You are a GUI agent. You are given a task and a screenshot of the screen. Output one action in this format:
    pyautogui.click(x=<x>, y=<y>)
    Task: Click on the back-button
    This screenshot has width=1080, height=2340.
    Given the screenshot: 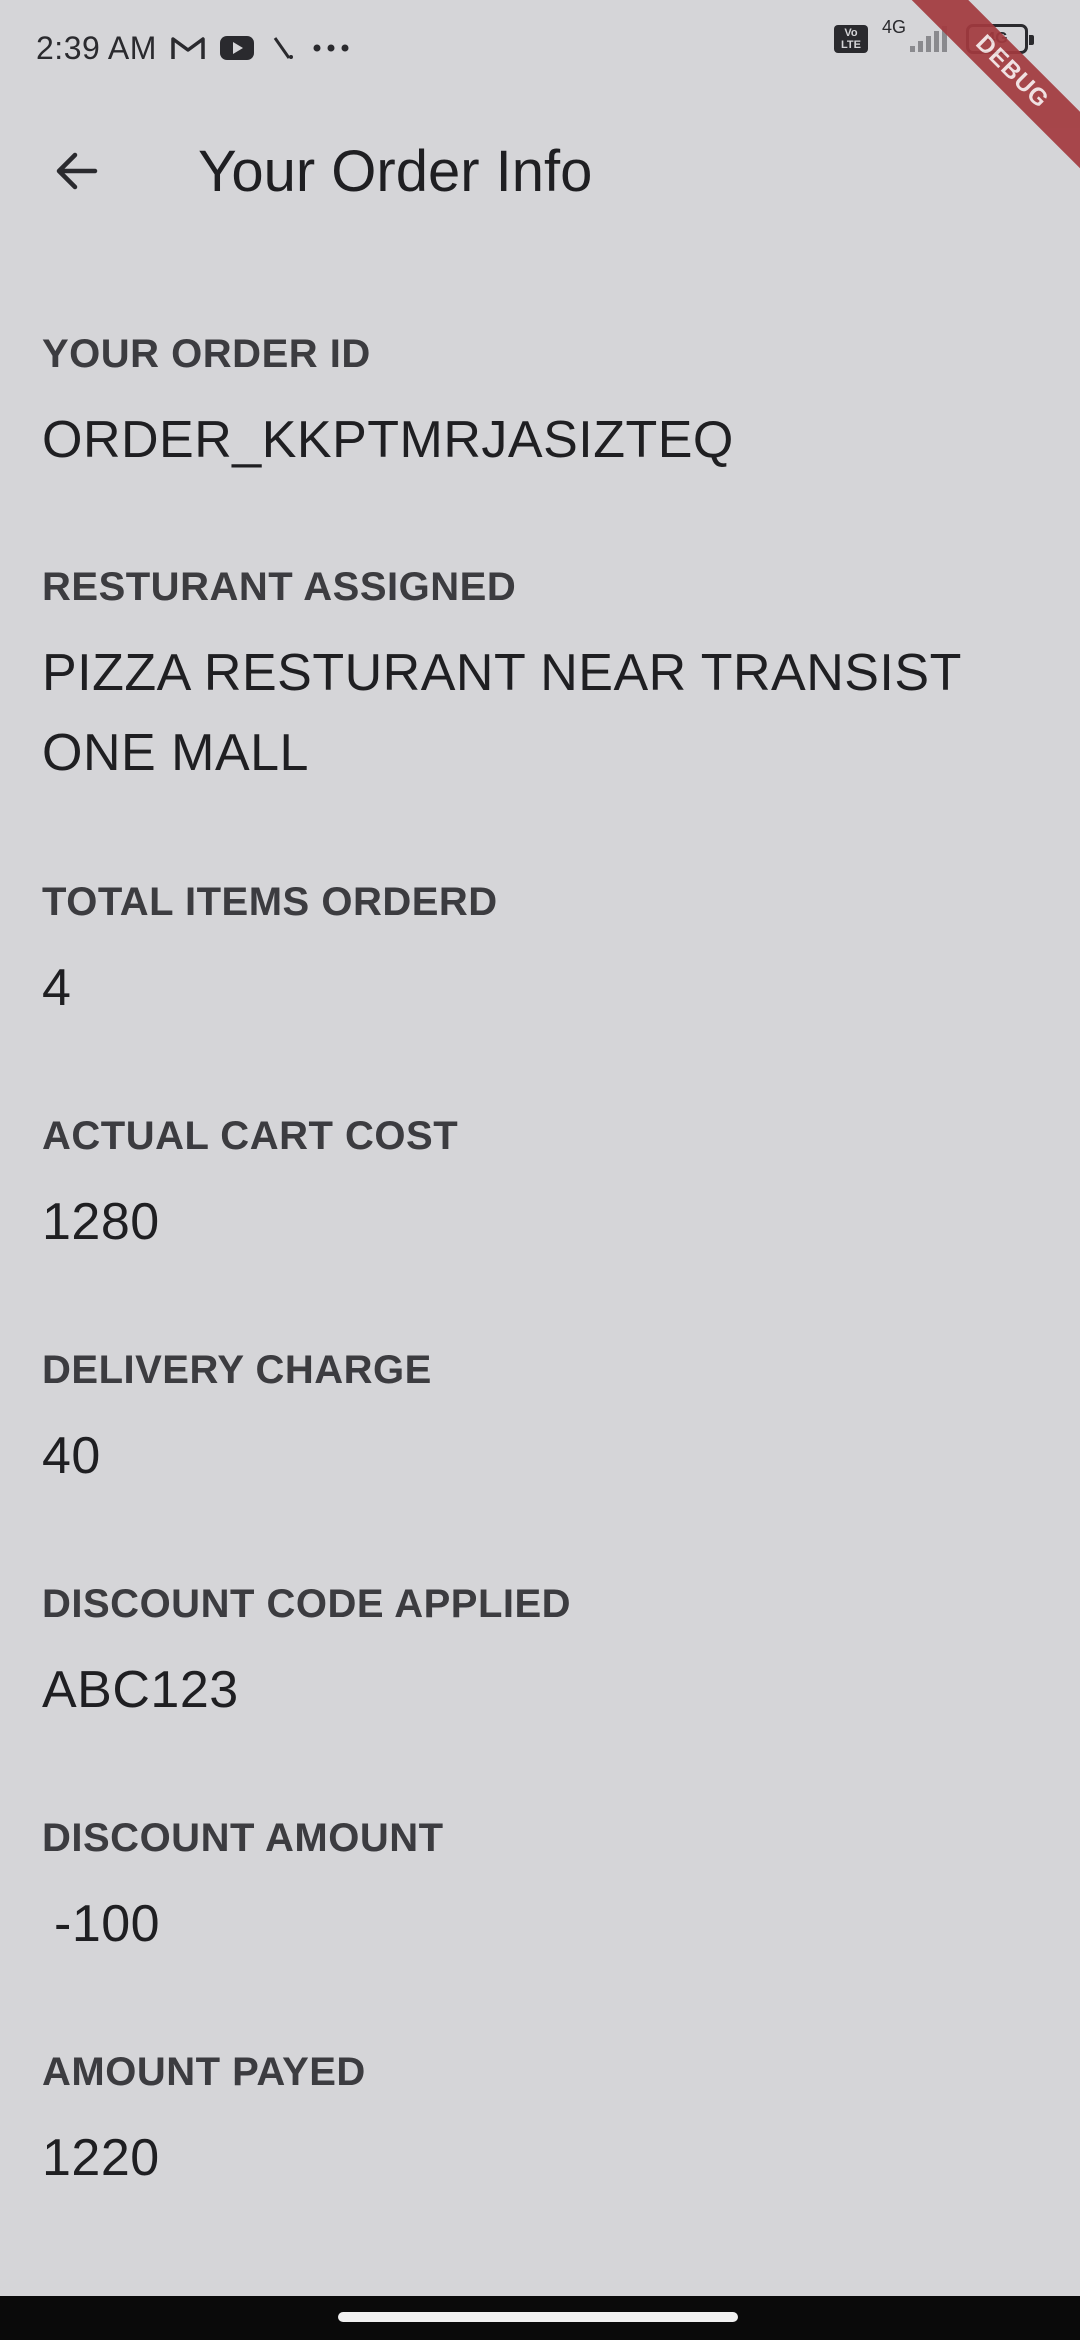 What is the action you would take?
    pyautogui.click(x=76, y=171)
    